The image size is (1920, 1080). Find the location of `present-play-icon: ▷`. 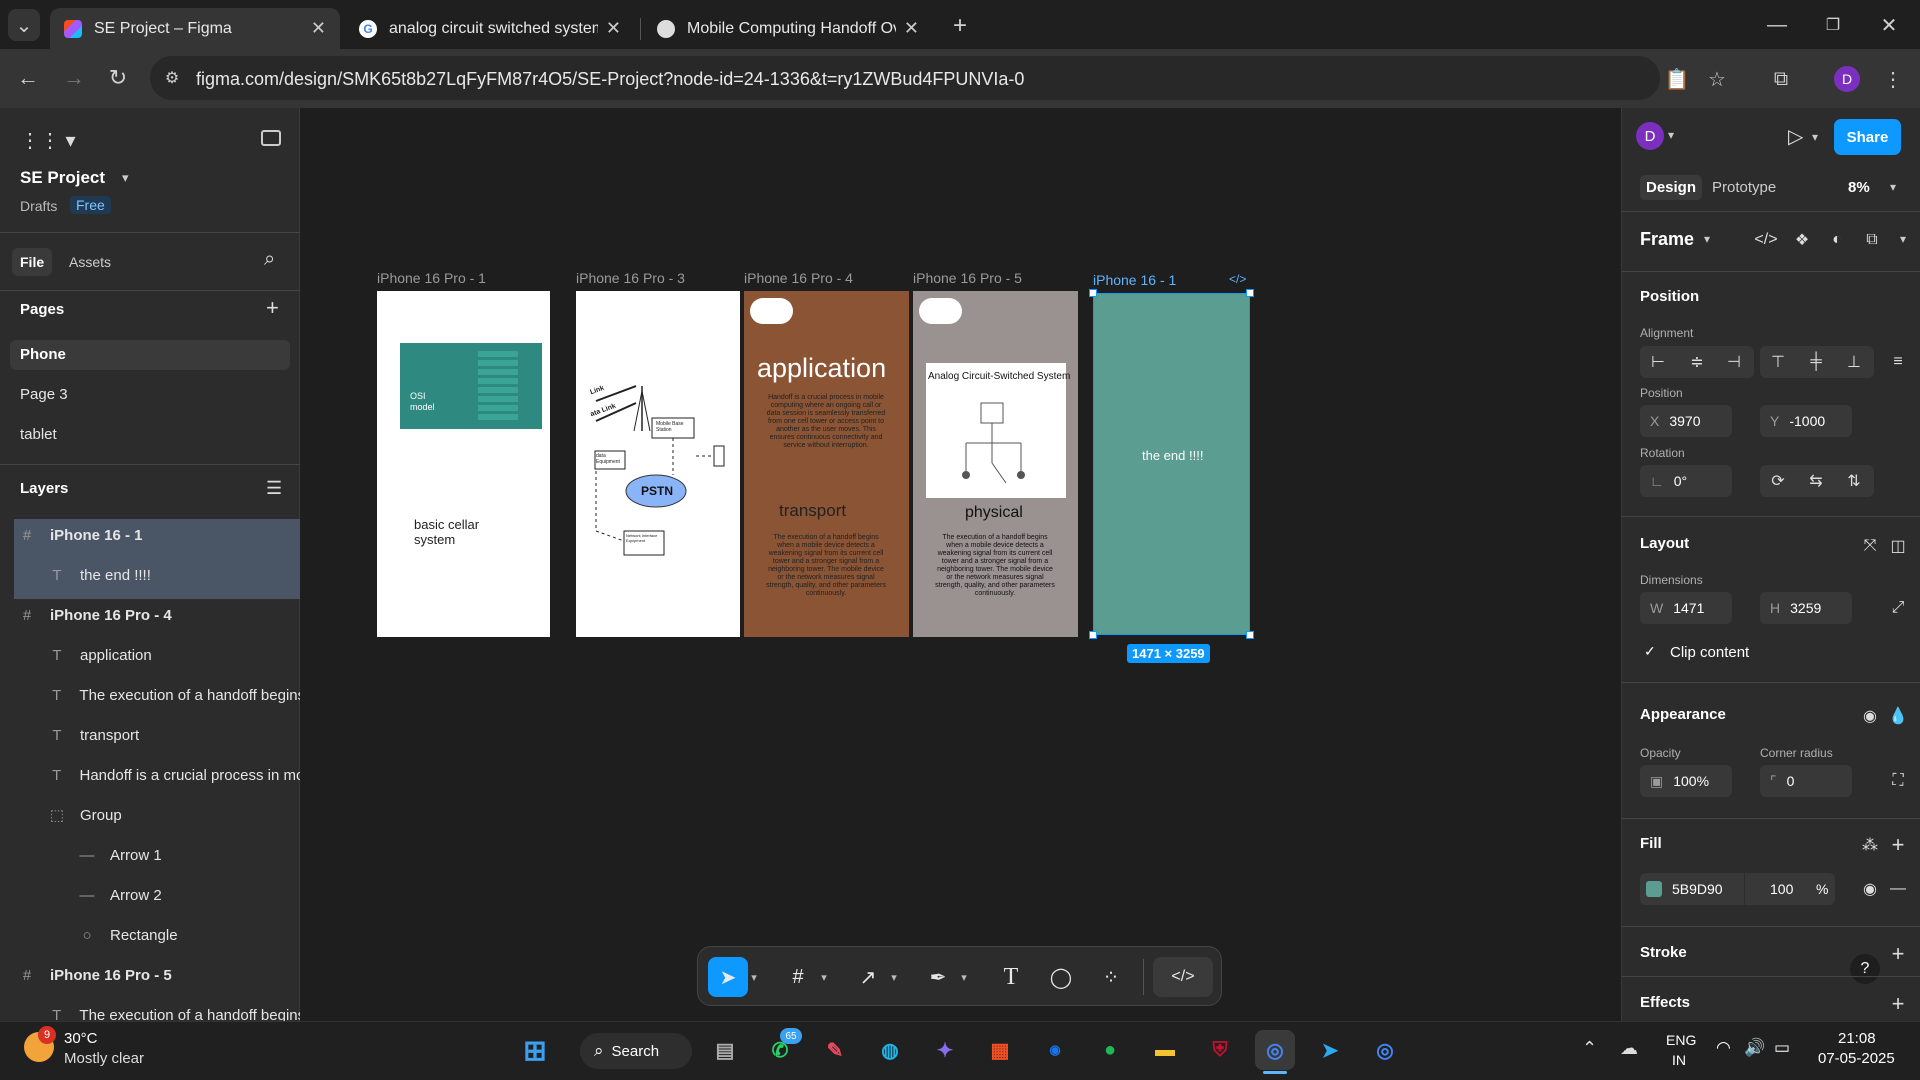

present-play-icon: ▷ is located at coordinates (1795, 136).